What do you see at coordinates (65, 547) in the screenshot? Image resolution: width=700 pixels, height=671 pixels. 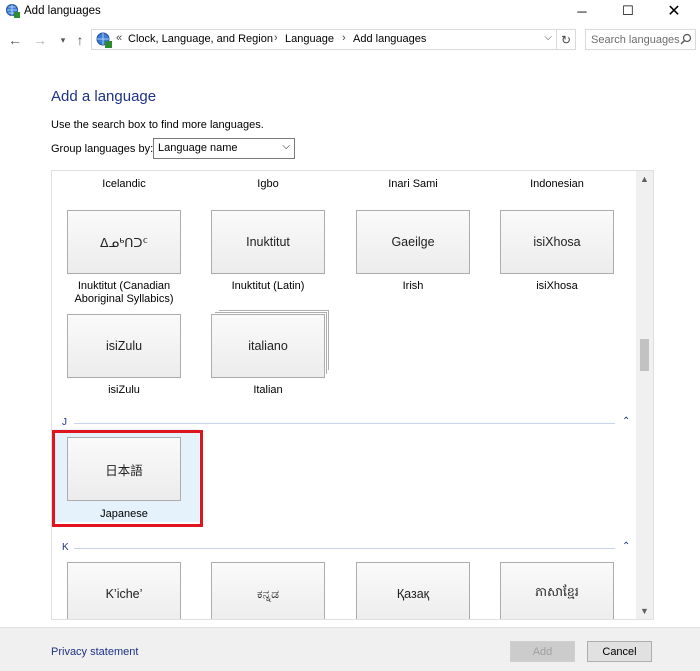 I see `section-header-k: K` at bounding box center [65, 547].